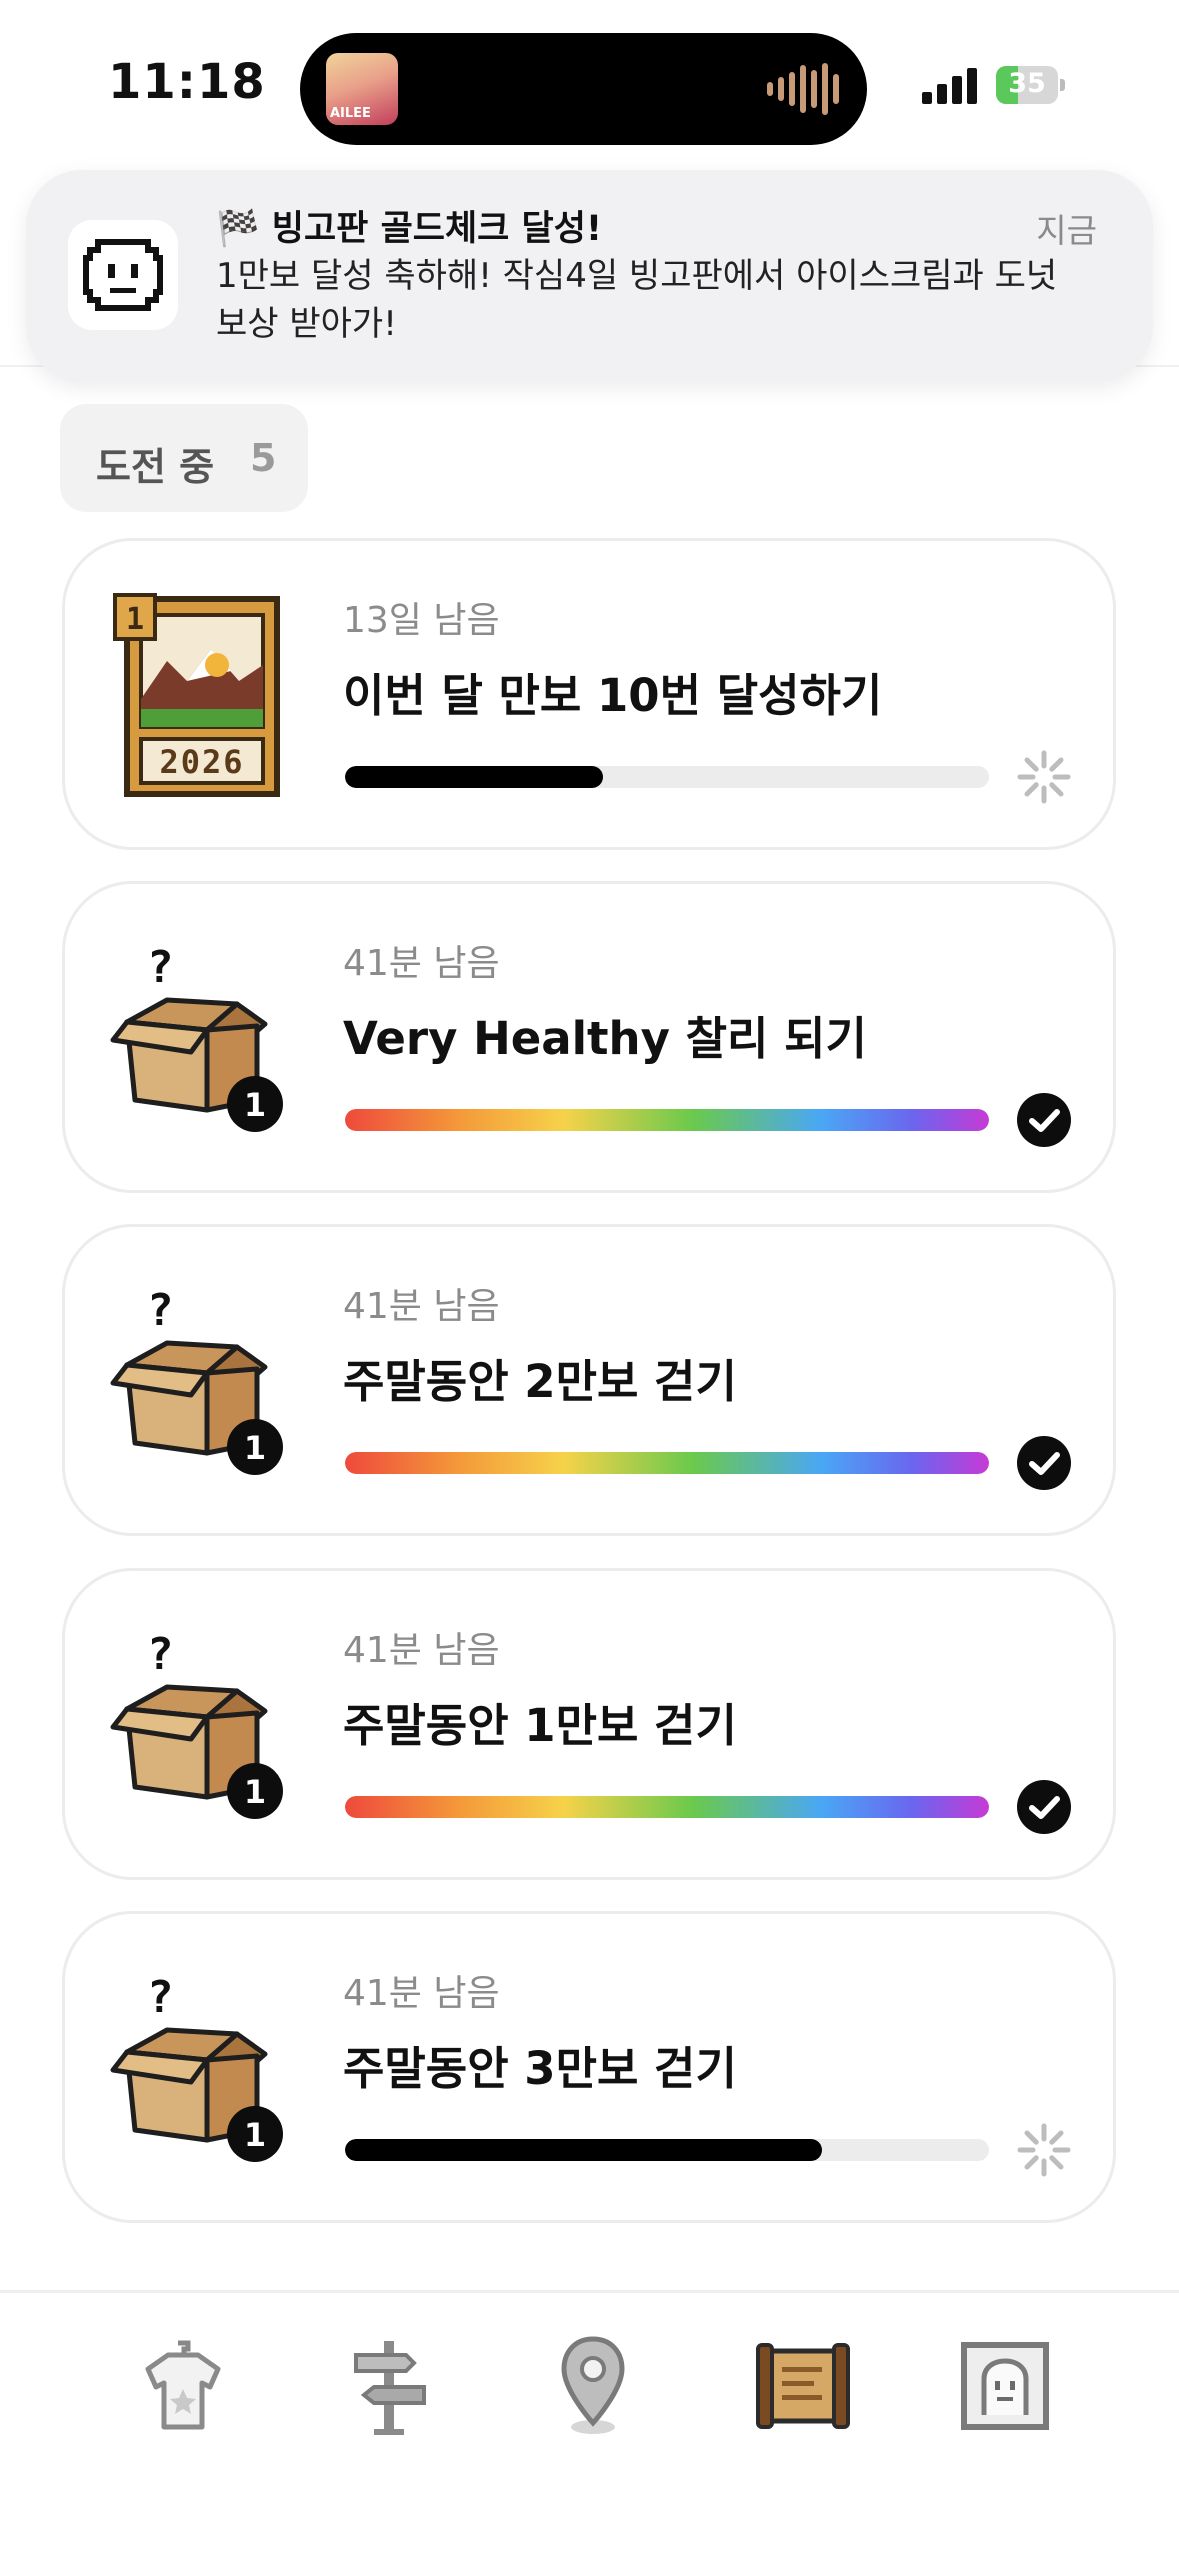 The height and width of the screenshot is (2559, 1179). I want to click on tab-profile, so click(1005, 2386).